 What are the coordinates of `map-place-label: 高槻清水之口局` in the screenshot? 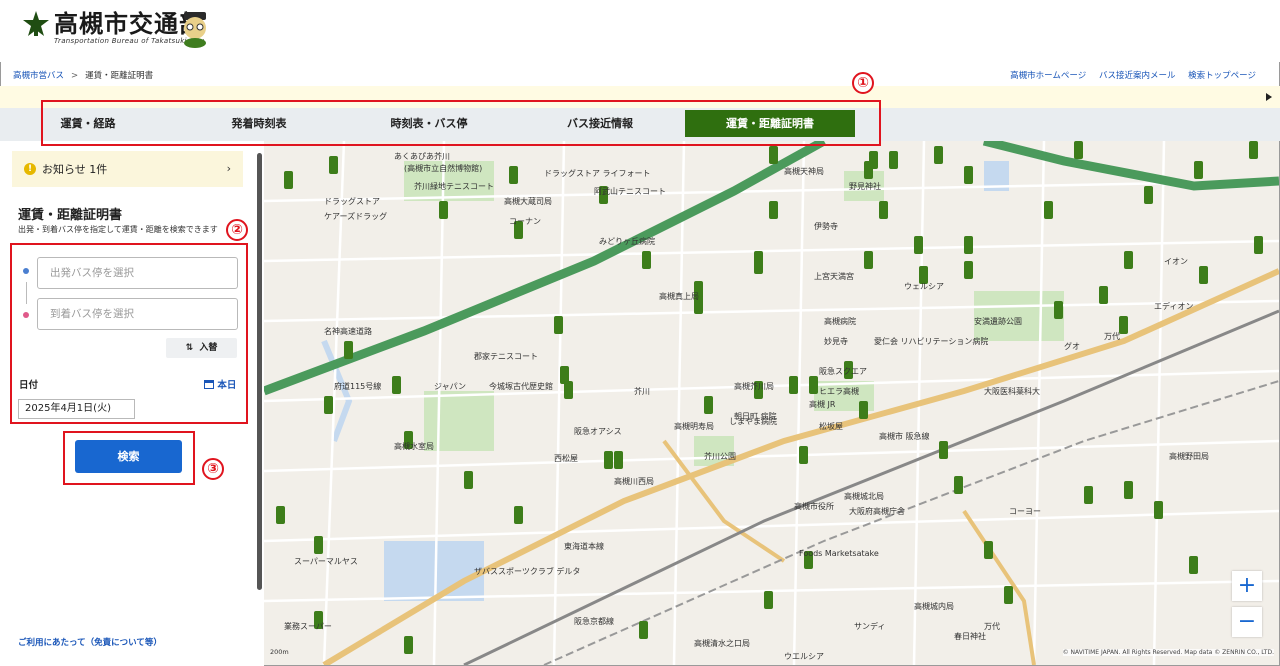 It's located at (722, 643).